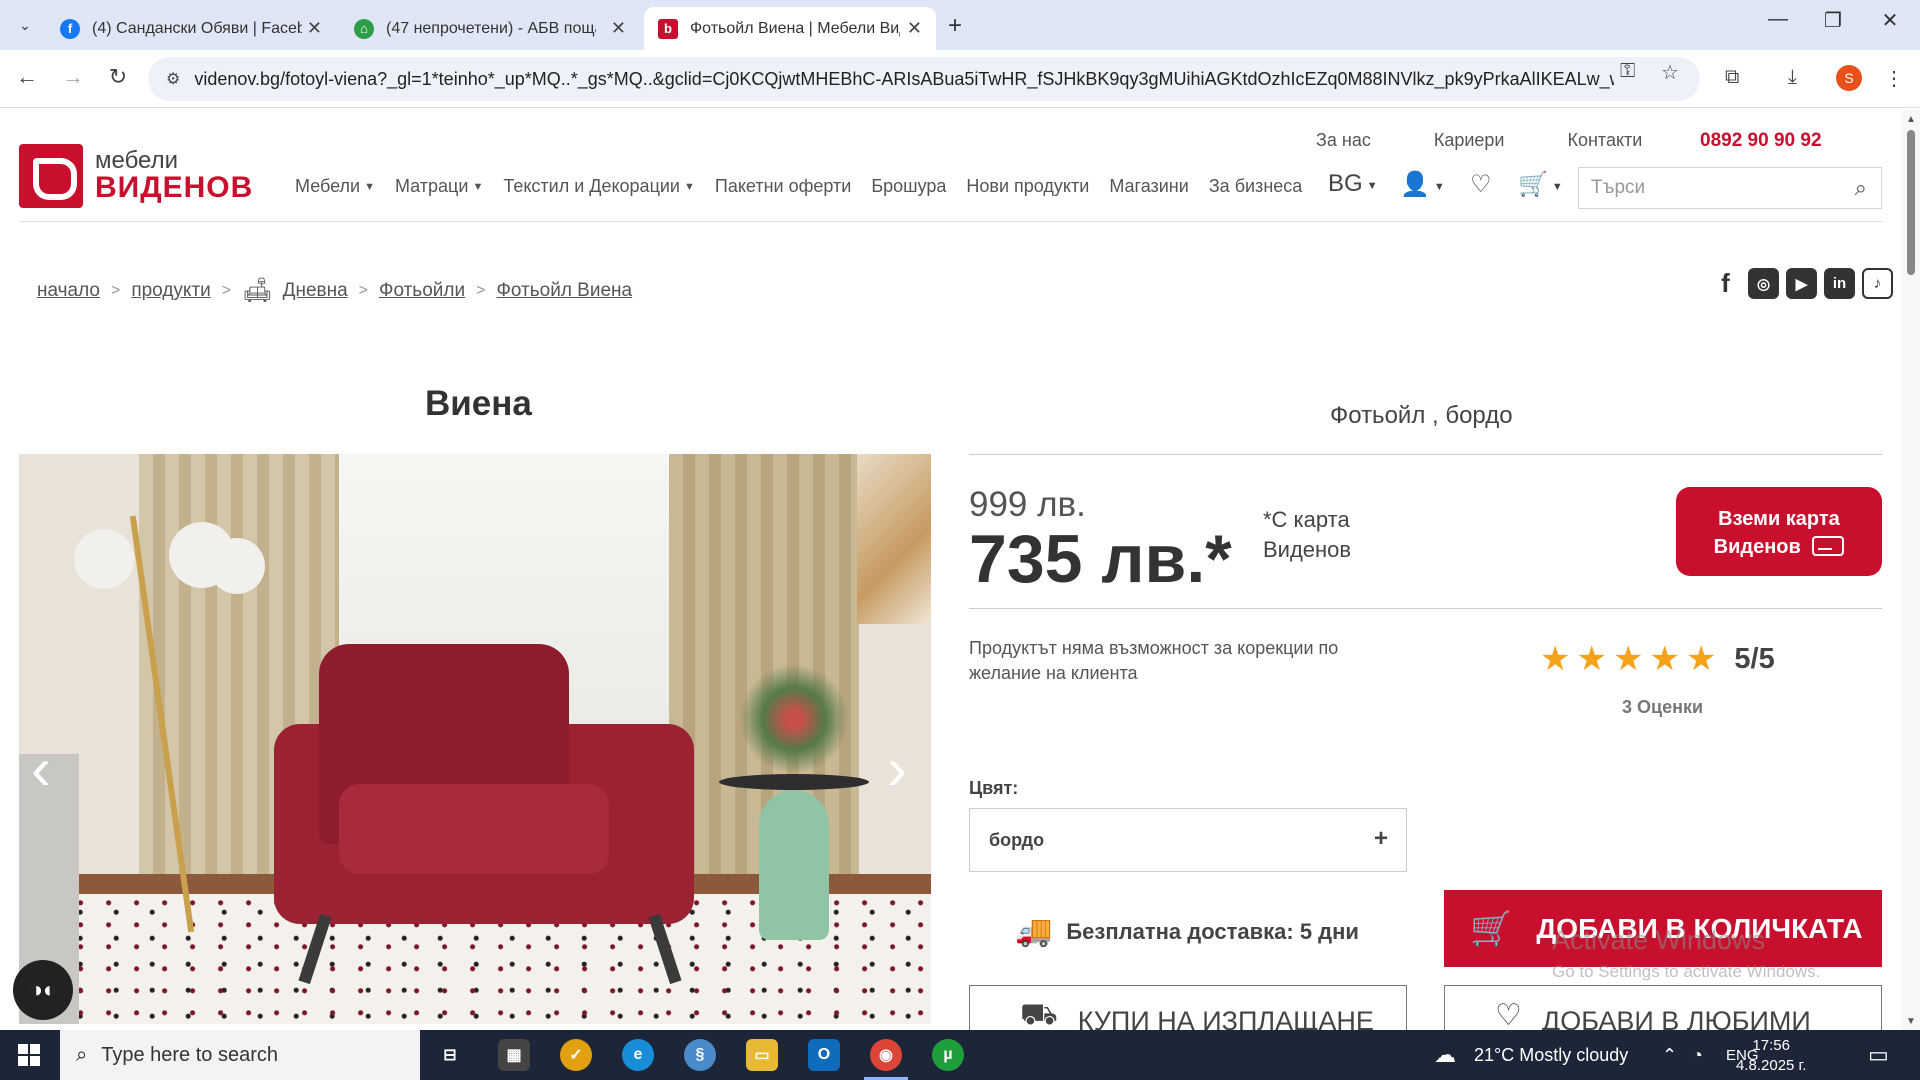 The image size is (1920, 1080). Describe the element at coordinates (1188, 840) in the screenshot. I see `color-selector: бордо +` at that location.